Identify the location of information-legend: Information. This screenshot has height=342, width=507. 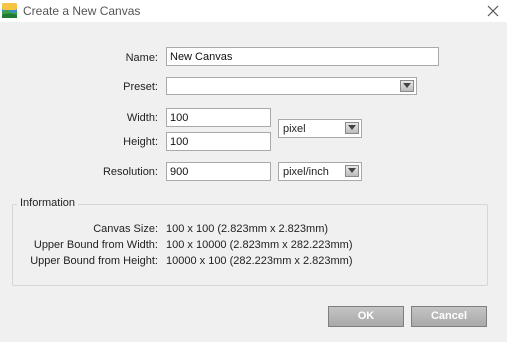
(48, 203).